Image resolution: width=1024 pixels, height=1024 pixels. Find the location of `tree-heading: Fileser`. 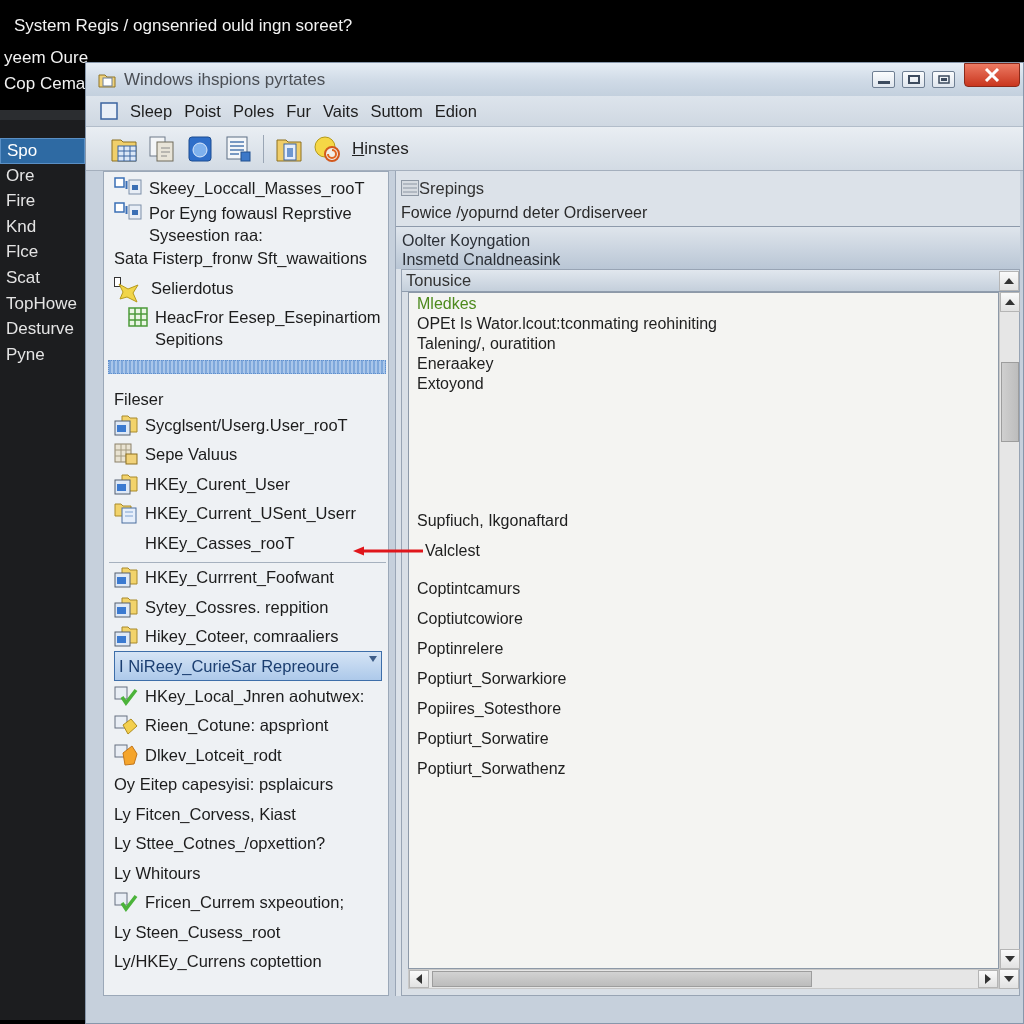

tree-heading: Fileser is located at coordinates (139, 399).